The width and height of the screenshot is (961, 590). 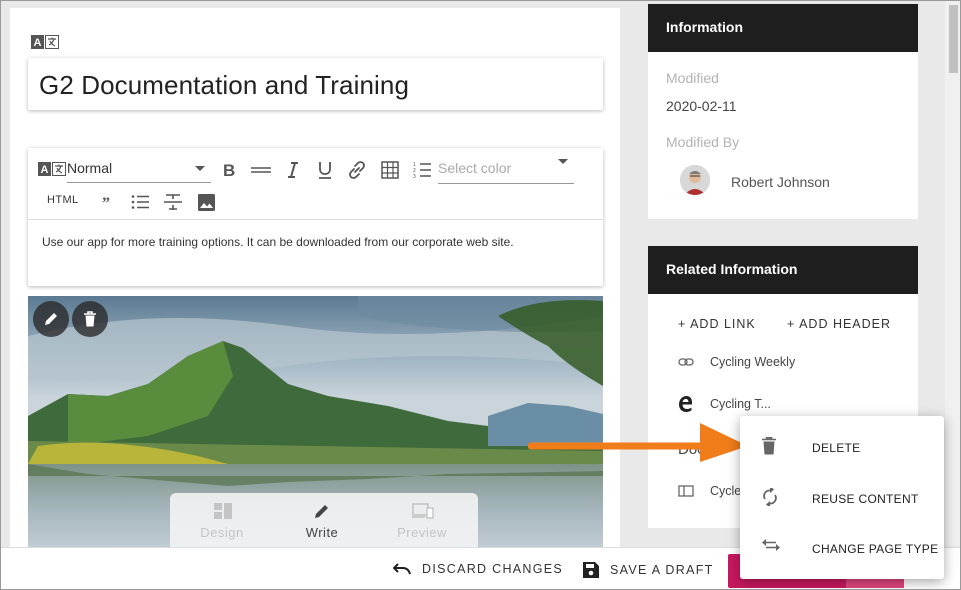 What do you see at coordinates (222, 532) in the screenshot?
I see `design-mode-label: Design` at bounding box center [222, 532].